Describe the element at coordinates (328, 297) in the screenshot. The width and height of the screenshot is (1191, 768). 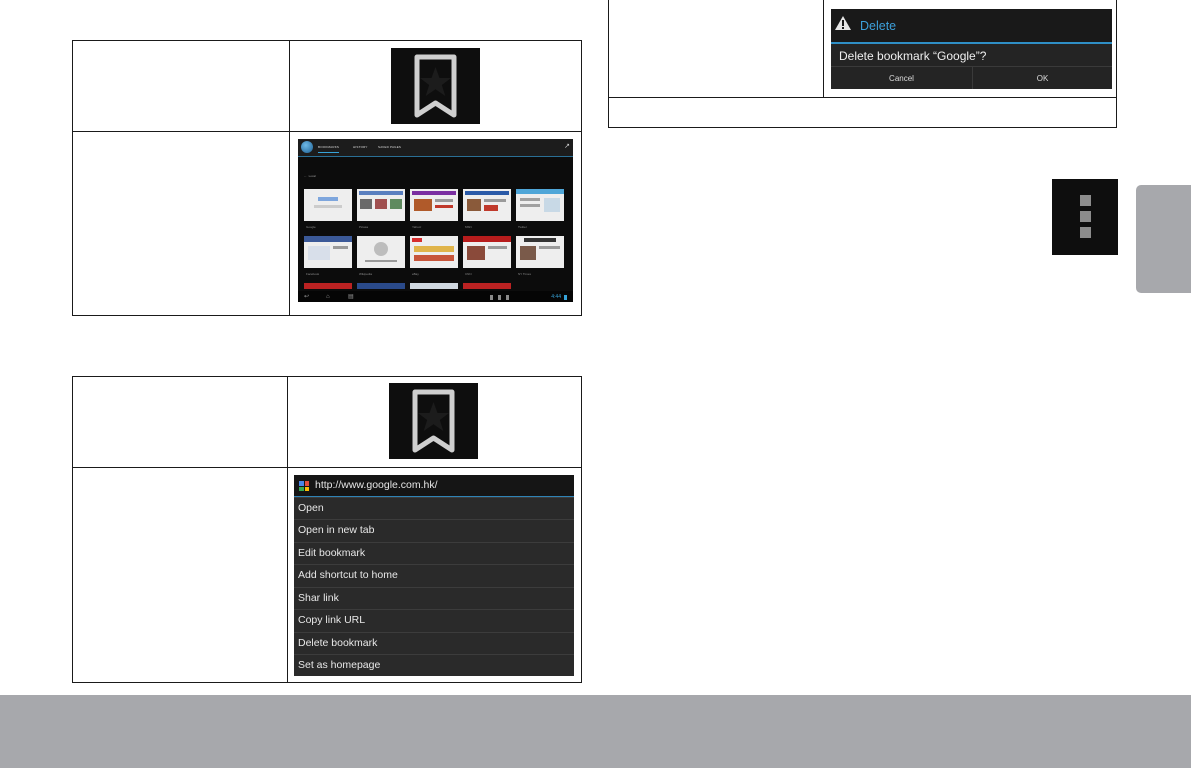
I see `home-nav-icon: ⌂` at that location.